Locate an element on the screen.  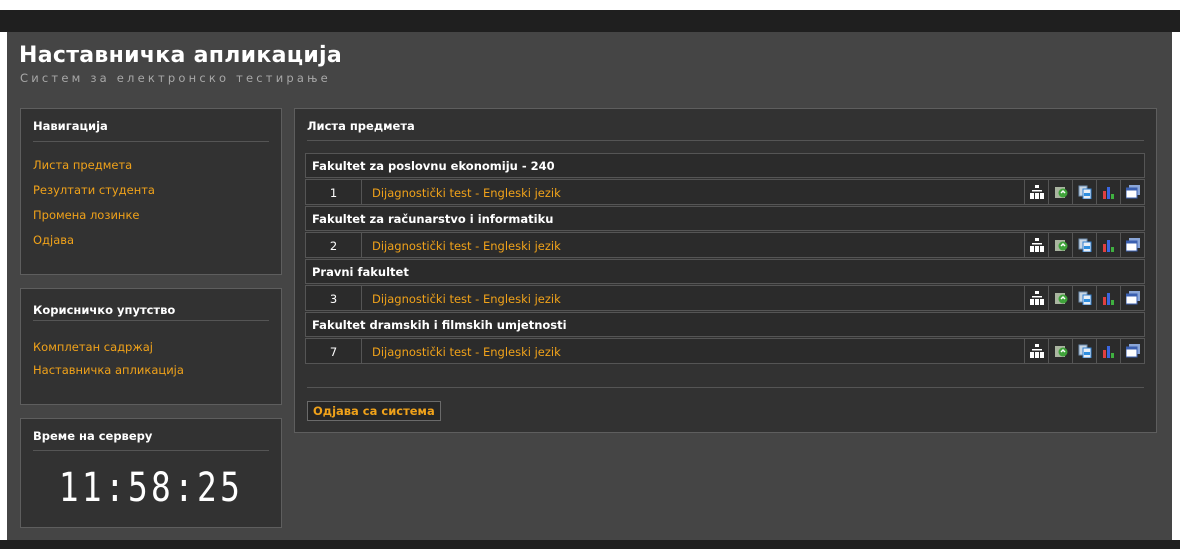
subject-row: 1 Dijagnostički test - Engleski jezik is located at coordinates (725, 192).